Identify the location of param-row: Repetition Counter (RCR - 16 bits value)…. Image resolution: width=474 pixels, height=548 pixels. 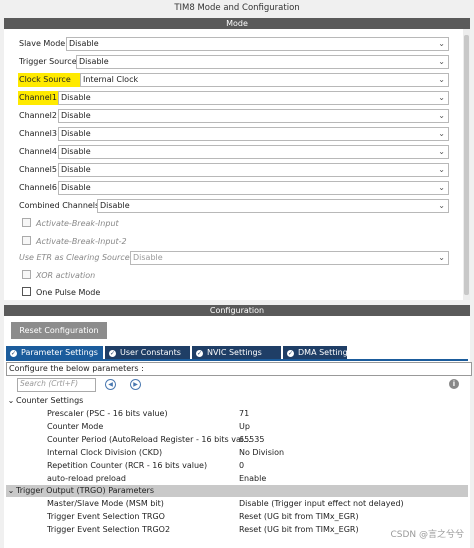
(237, 465).